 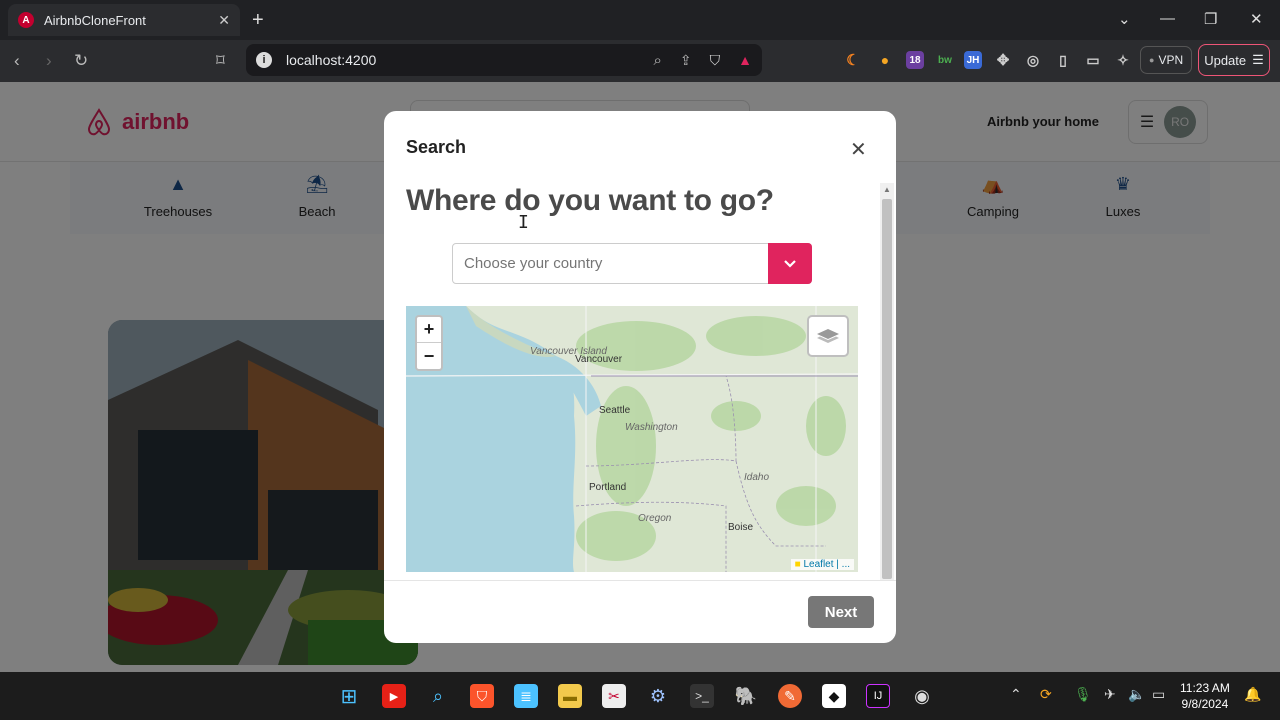 I want to click on settings-gear-icon: ⚙, so click(x=658, y=696).